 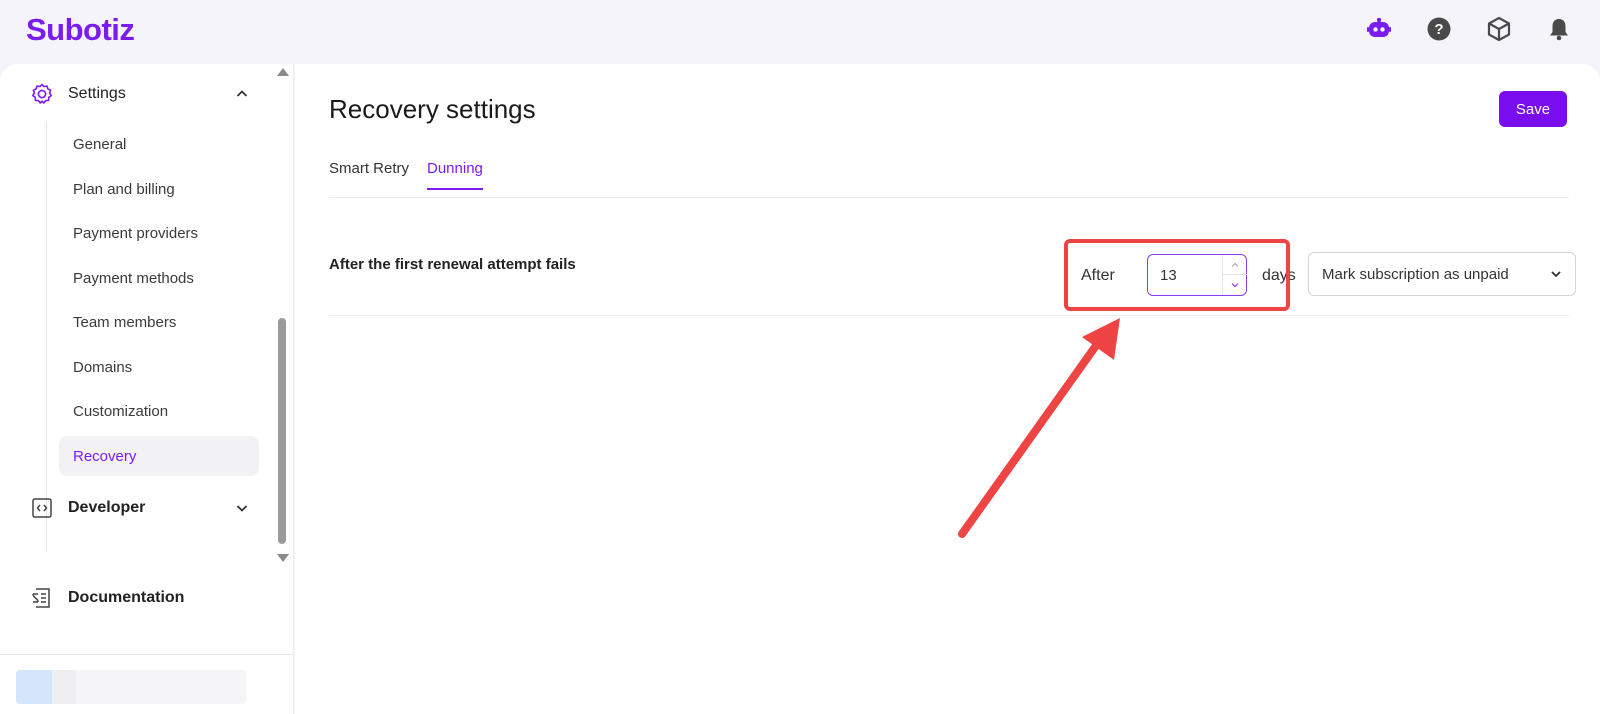 I want to click on days-stepper, so click(x=1234, y=275).